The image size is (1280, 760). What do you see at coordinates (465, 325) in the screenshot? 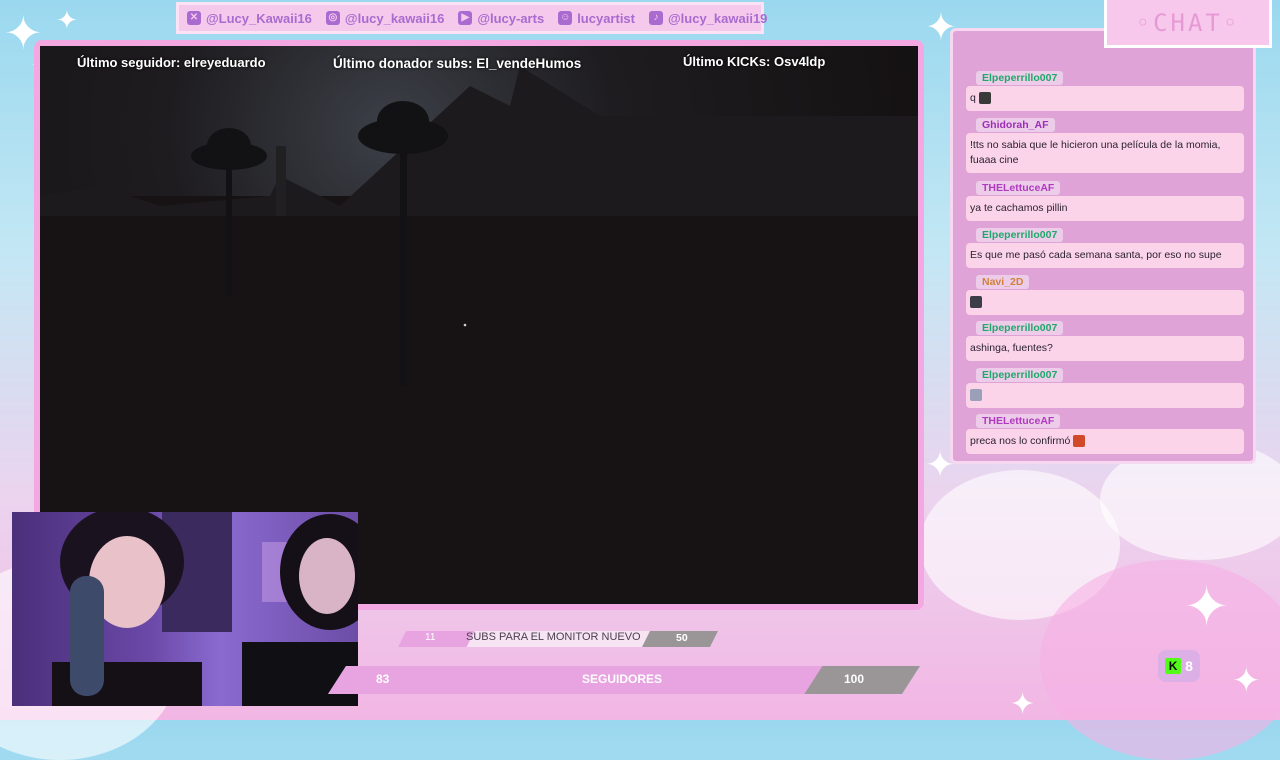
I see `crosshair` at bounding box center [465, 325].